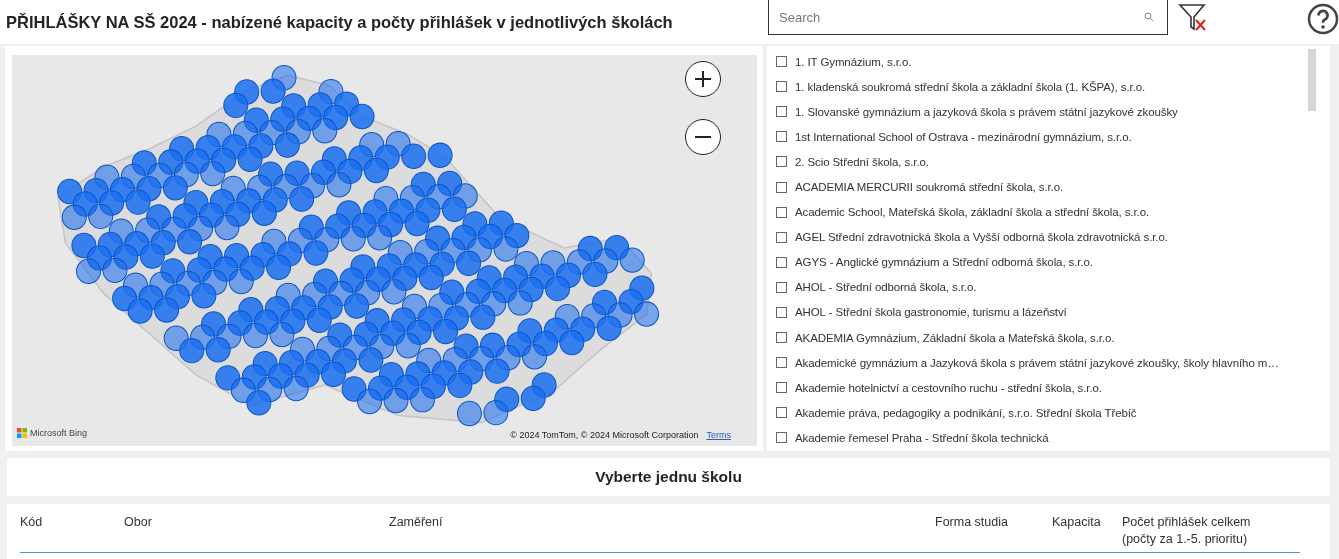 The image size is (1339, 559). Describe the element at coordinates (1048, 112) in the screenshot. I see `school-list-item: 1. Slovanské gymnázium a jazyková škola s právem státní jazykové zkoušky` at that location.